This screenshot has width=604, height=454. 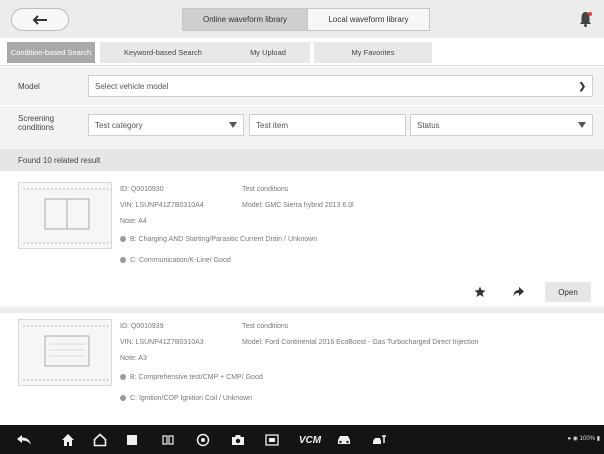 I want to click on channel-b-text: B: Comprehensive test/CMP + CMP/ Good, so click(x=196, y=377).